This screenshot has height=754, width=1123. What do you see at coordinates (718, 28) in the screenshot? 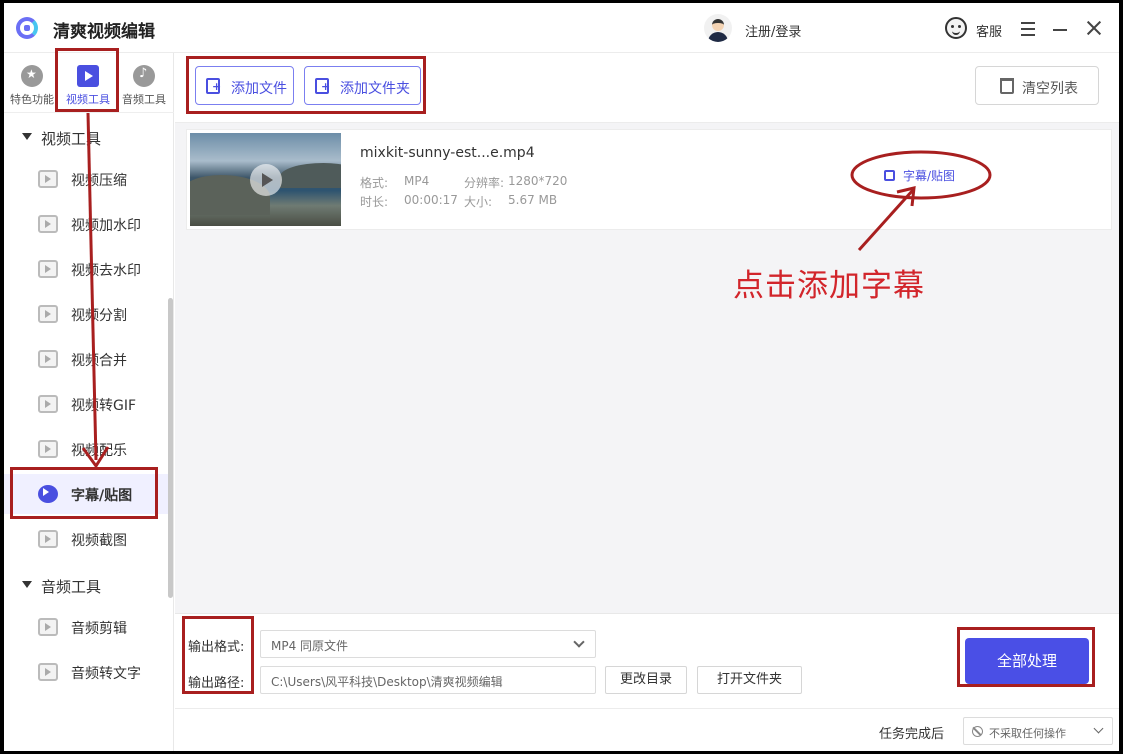
I see `user-avatar` at bounding box center [718, 28].